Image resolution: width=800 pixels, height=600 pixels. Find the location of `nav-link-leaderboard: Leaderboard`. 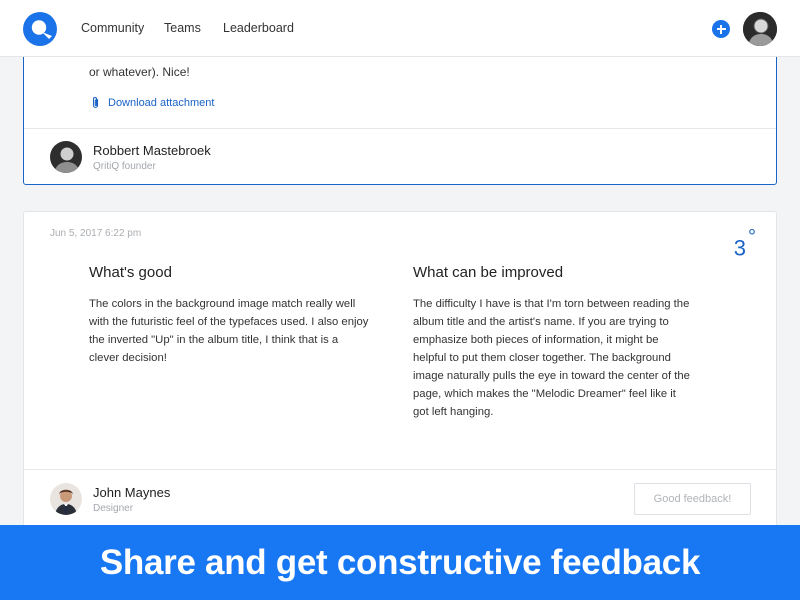

nav-link-leaderboard: Leaderboard is located at coordinates (258, 28).